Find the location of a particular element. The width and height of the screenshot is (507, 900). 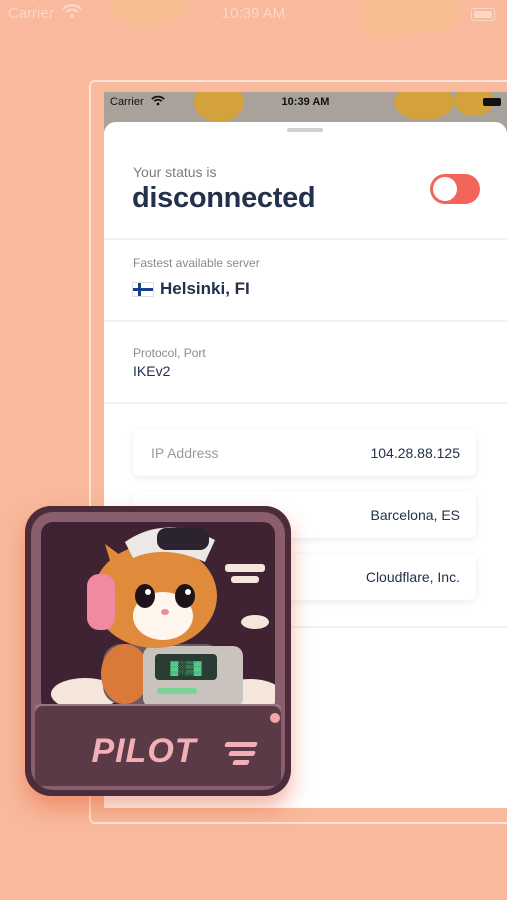

info-value: Cloudflare, Inc. is located at coordinates (412, 577).